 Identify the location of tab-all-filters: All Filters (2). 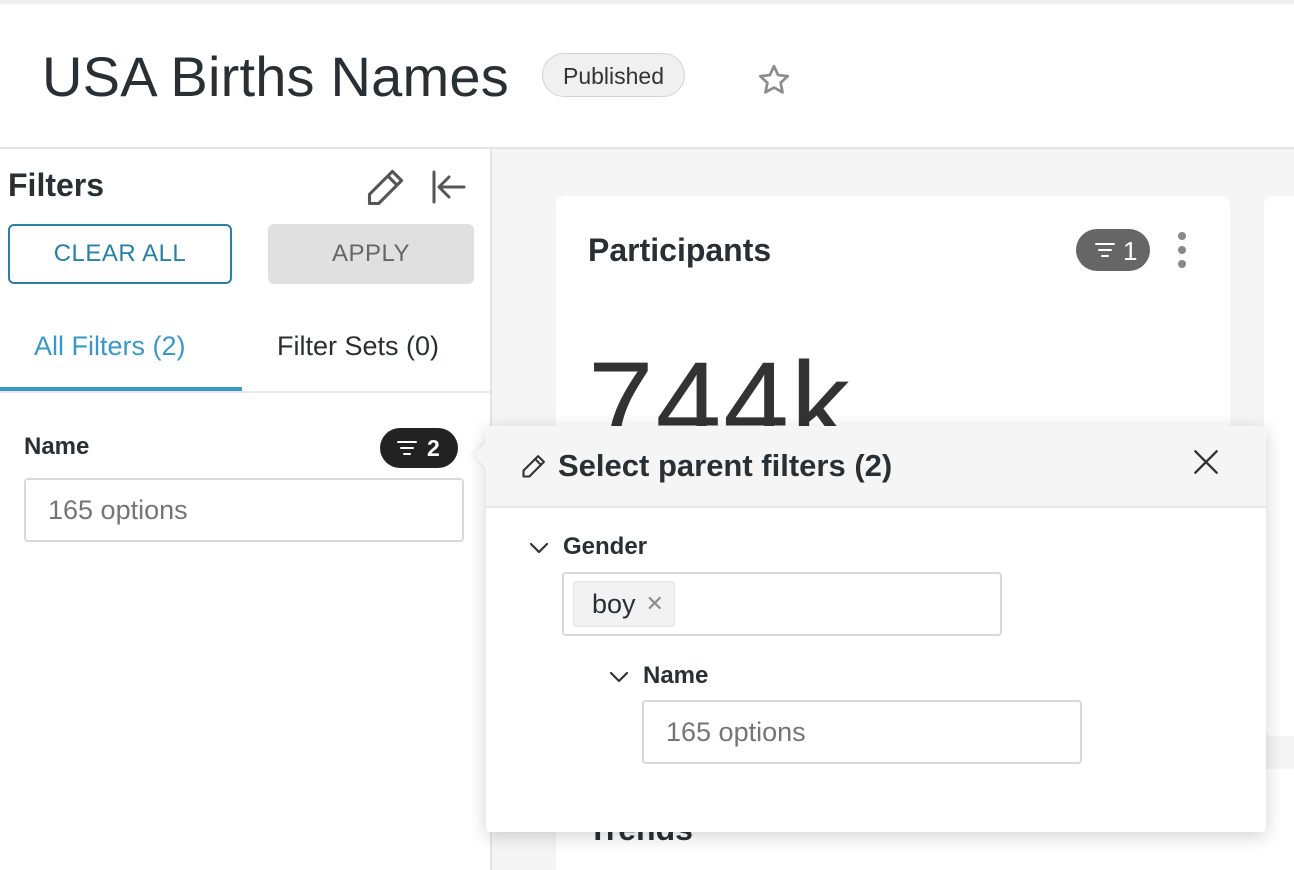
(110, 346).